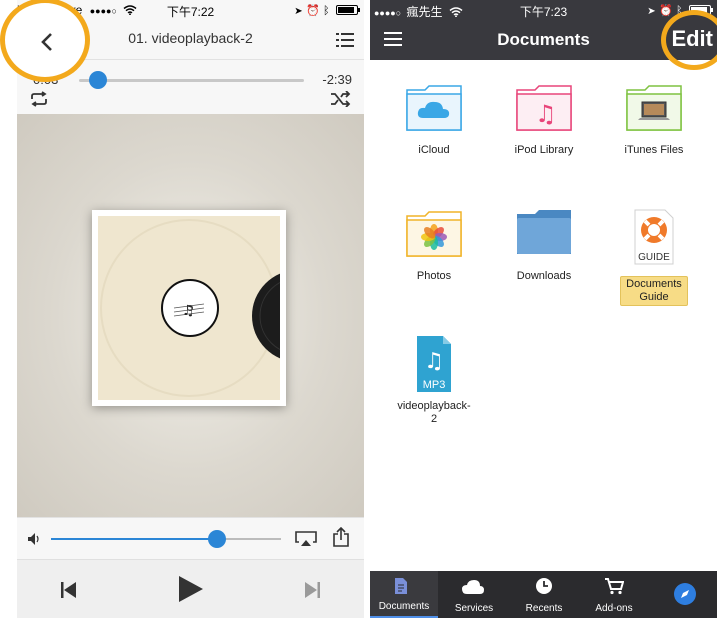 This screenshot has width=717, height=618. I want to click on tab-recents: Recents, so click(544, 594).